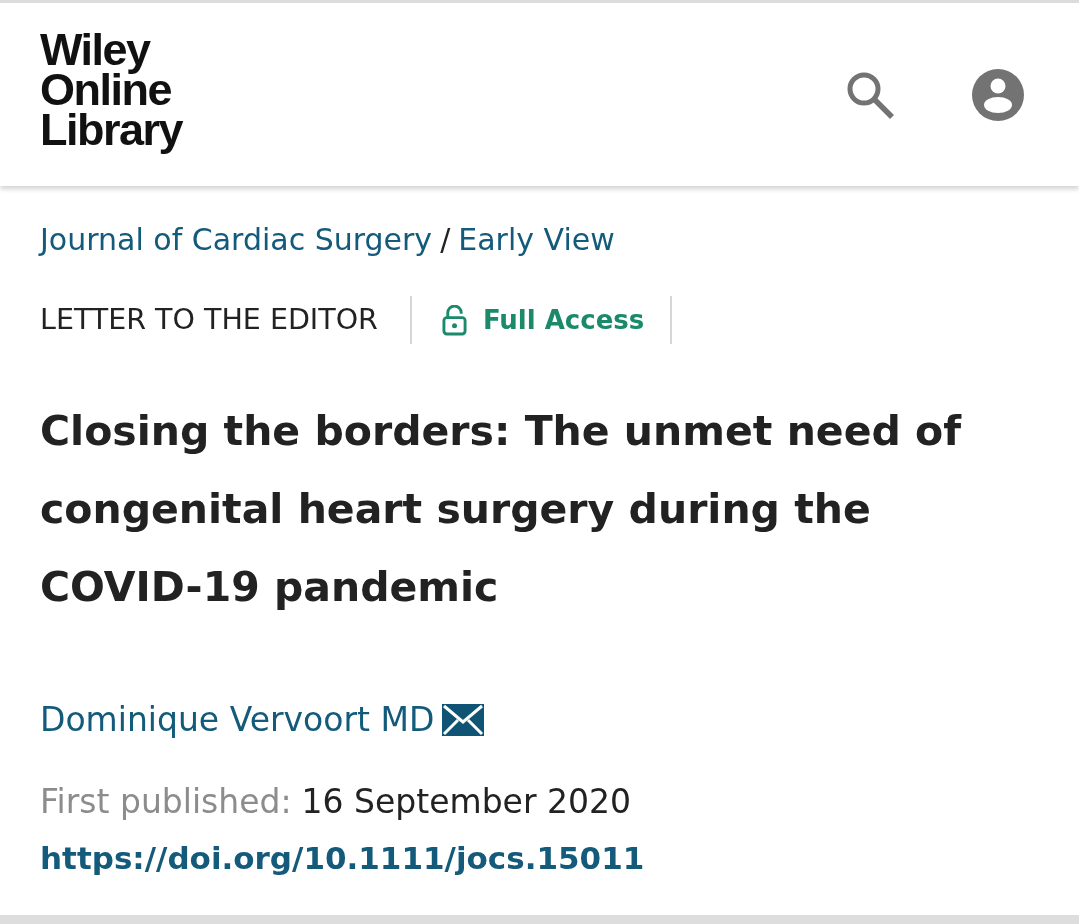  I want to click on unlocked-padlock-icon, so click(454, 320).